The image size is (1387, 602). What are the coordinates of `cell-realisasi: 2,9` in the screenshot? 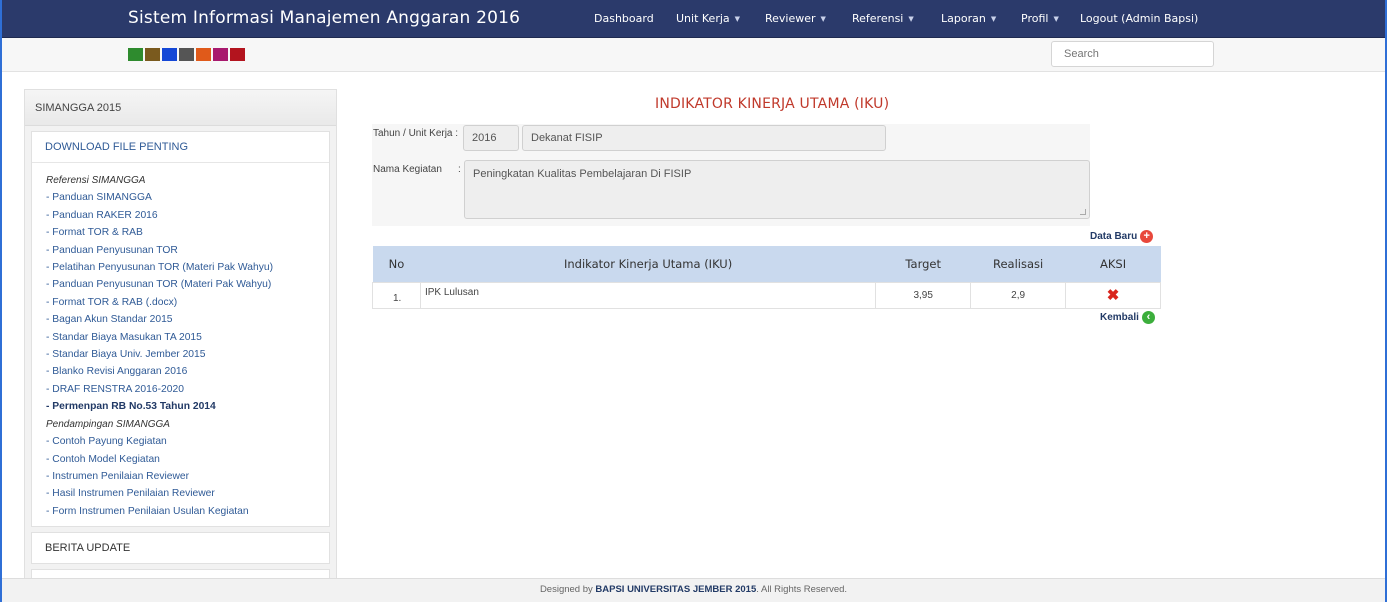 It's located at (1018, 295).